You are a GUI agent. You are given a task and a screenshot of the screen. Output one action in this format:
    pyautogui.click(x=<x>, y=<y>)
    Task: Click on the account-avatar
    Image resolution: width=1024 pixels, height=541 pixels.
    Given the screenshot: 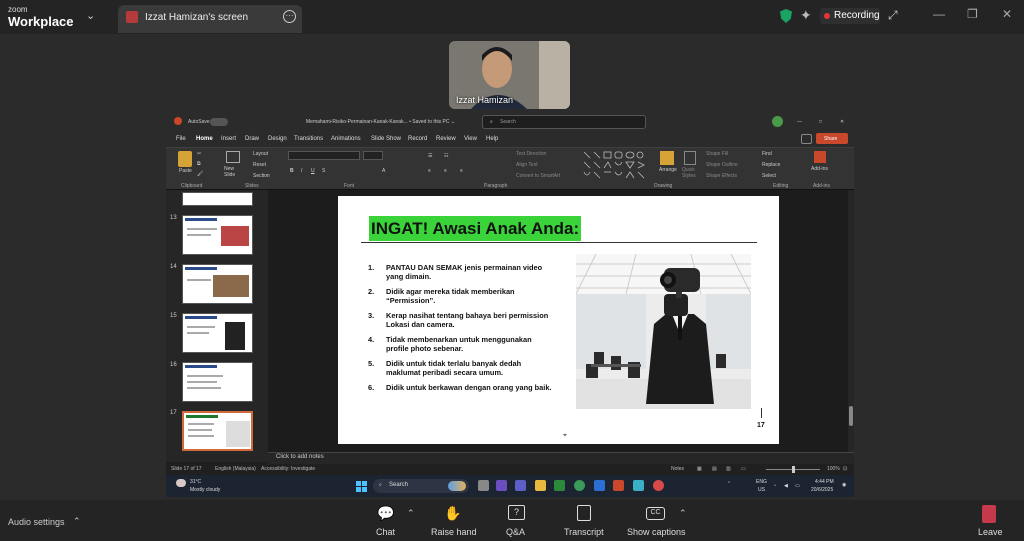 What is the action you would take?
    pyautogui.click(x=777, y=121)
    